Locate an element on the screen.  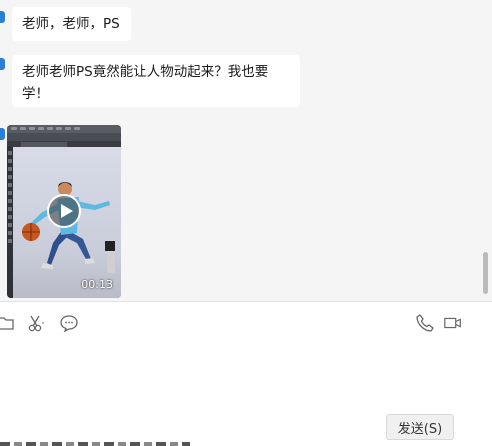
video-duration: 00:13 is located at coordinates (97, 284).